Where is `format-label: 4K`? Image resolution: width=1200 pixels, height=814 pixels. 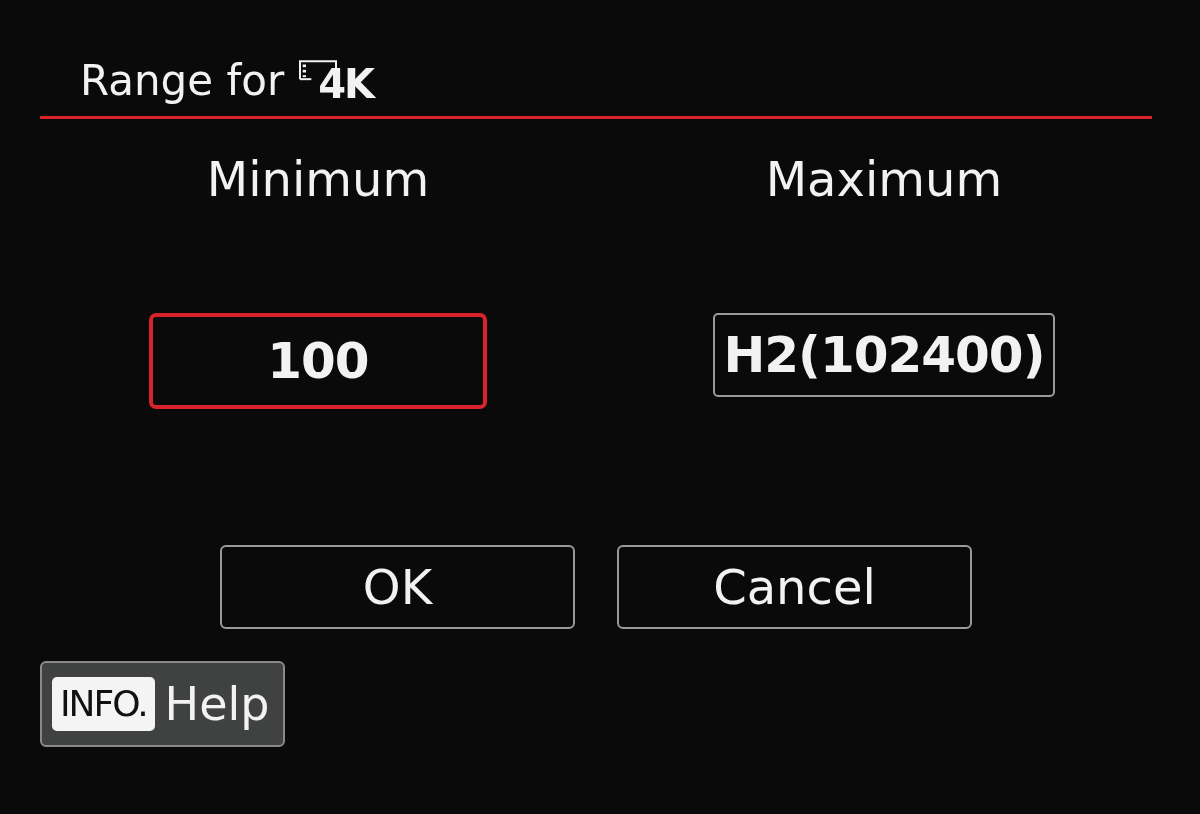 format-label: 4K is located at coordinates (346, 84).